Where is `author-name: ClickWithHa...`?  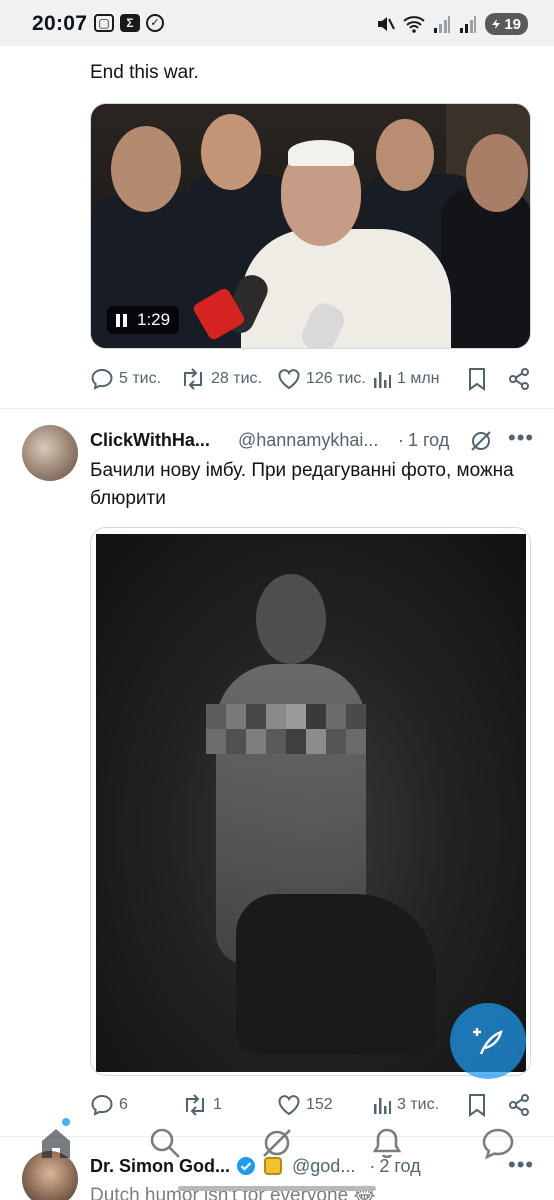
author-name: ClickWithHa... is located at coordinates (160, 440).